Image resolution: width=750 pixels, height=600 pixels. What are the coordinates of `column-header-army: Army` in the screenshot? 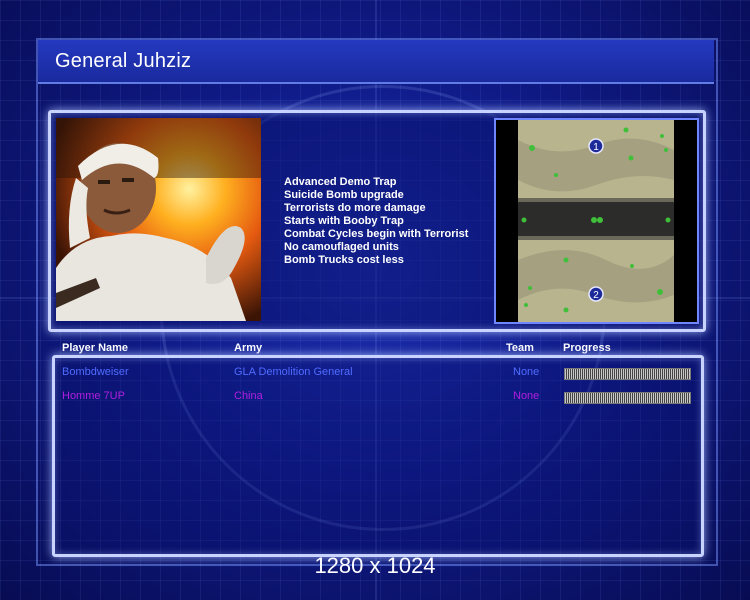 It's located at (248, 348).